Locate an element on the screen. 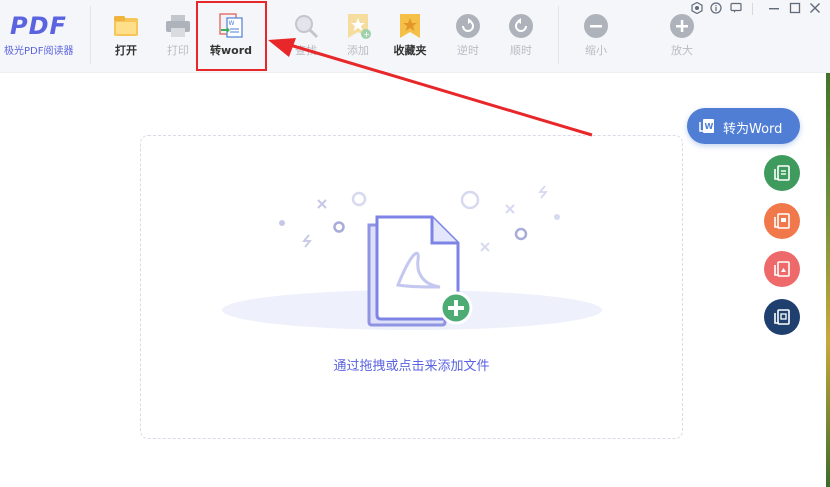  convert-to-word-button: W 转为Word is located at coordinates (743, 126).